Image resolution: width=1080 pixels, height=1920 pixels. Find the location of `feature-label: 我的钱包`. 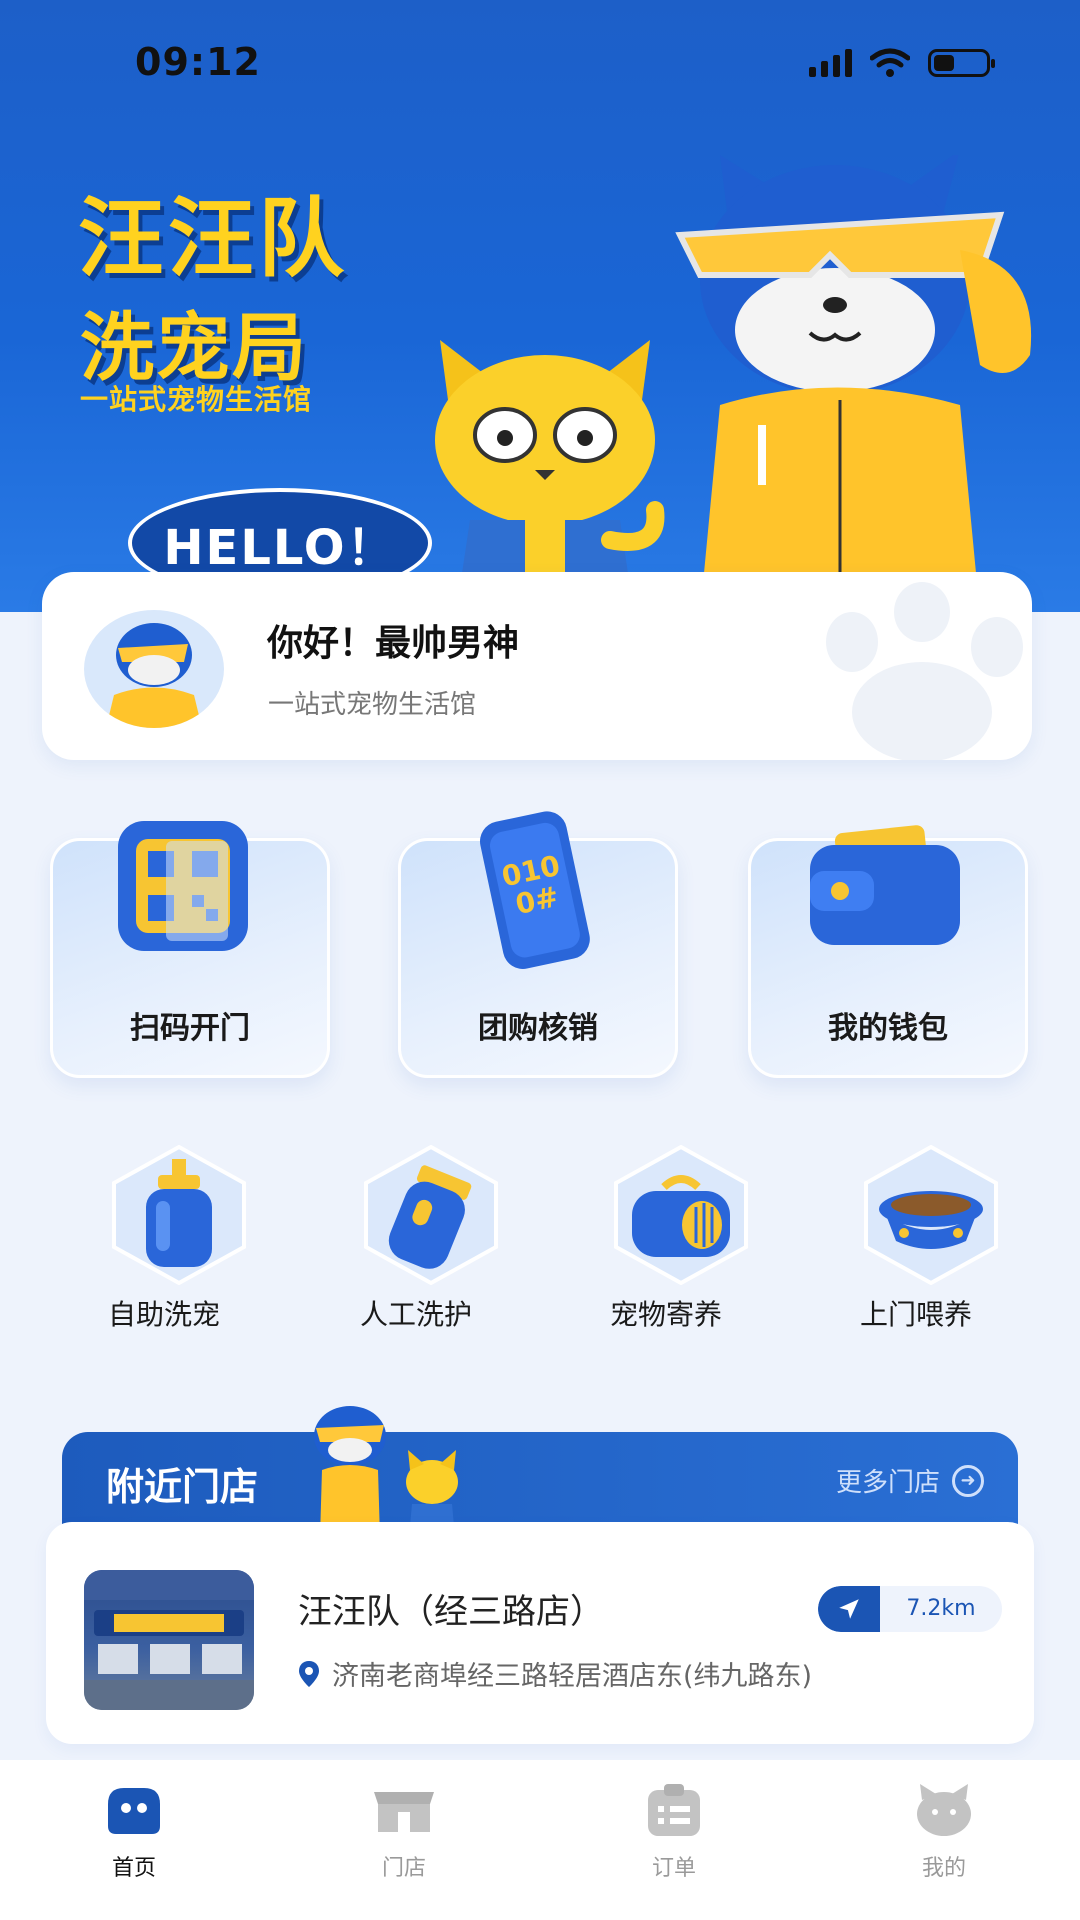

feature-label: 我的钱包 is located at coordinates (888, 1028).